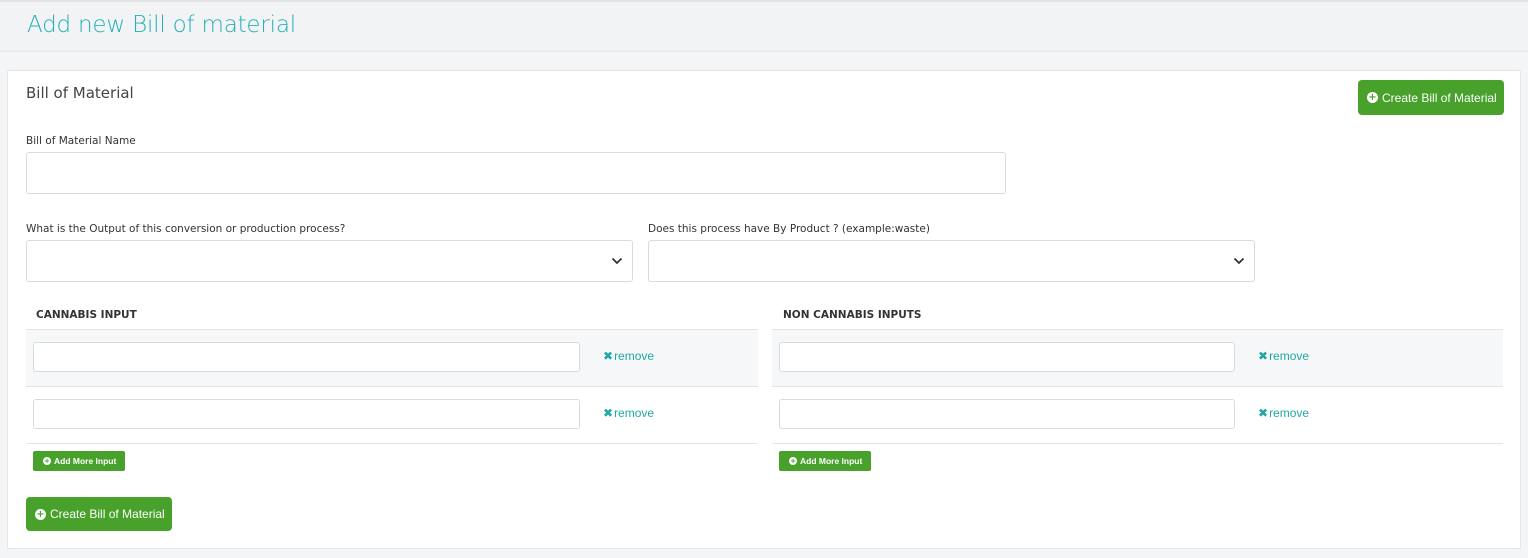 The width and height of the screenshot is (1528, 558). Describe the element at coordinates (329, 261) in the screenshot. I see `output-select` at that location.